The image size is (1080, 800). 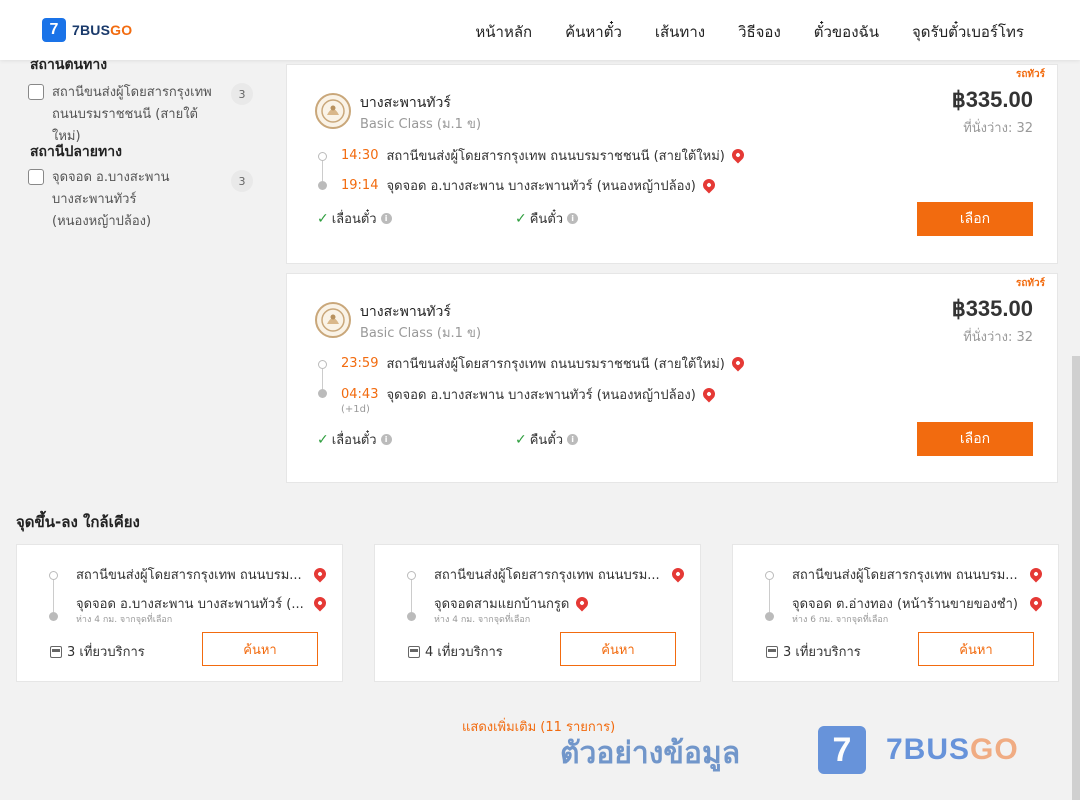 What do you see at coordinates (994, 749) in the screenshot?
I see `watermark-brand-accent: GO` at bounding box center [994, 749].